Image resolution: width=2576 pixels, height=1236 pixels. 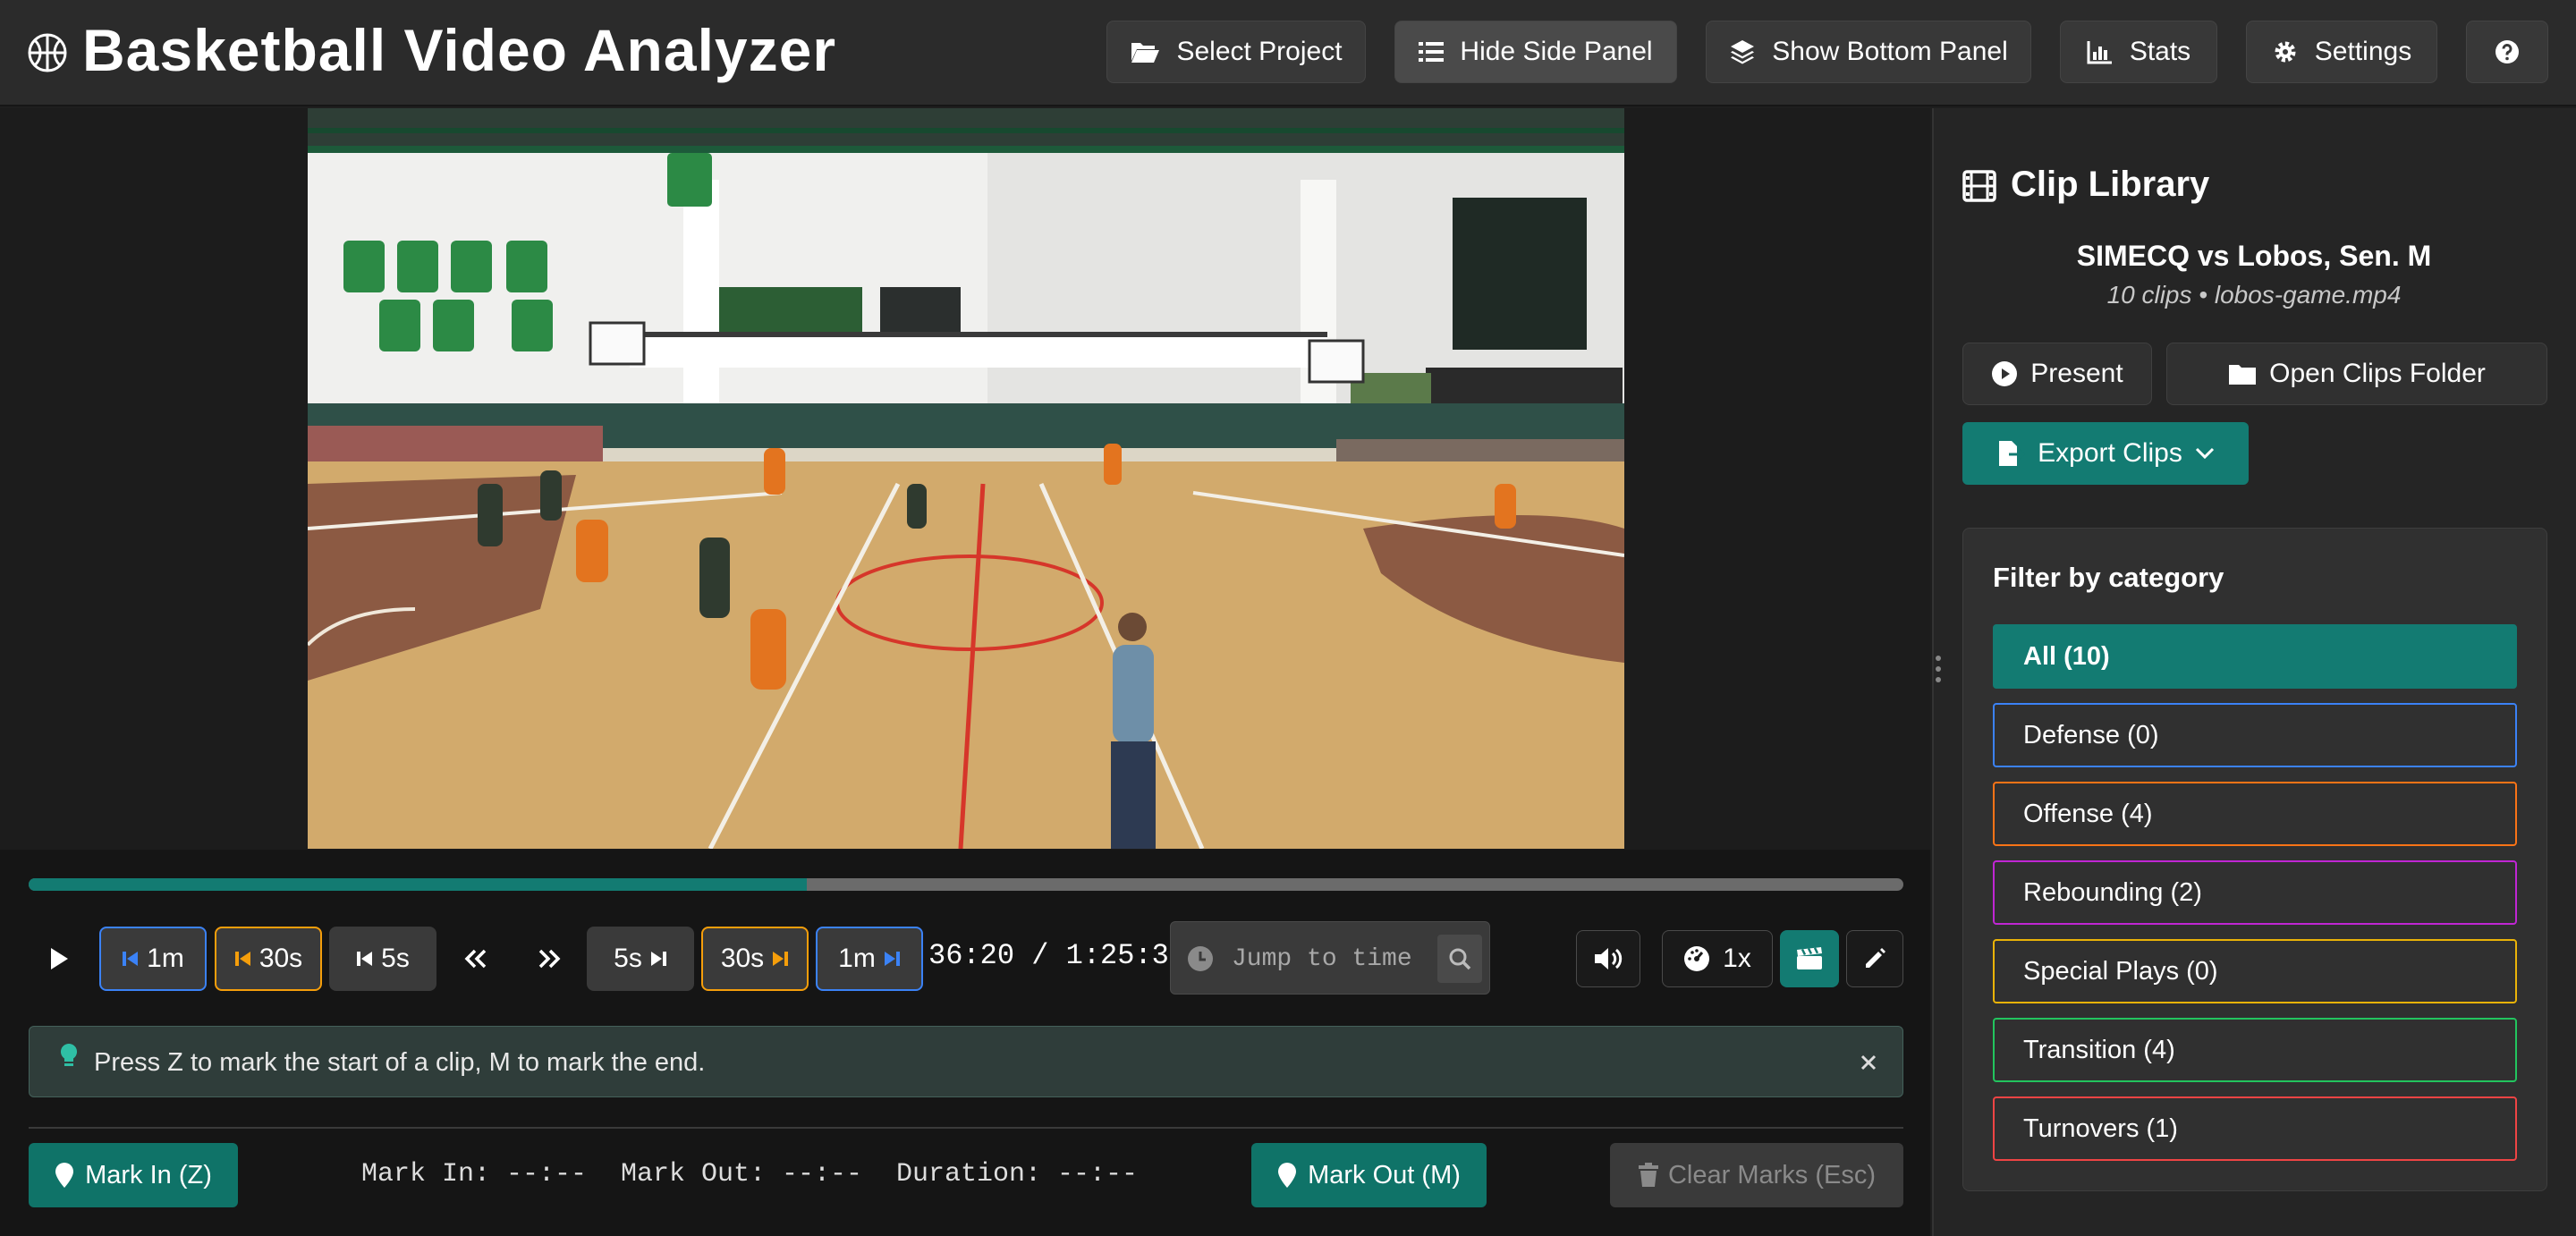 I want to click on map-marker-icon, so click(x=64, y=1175).